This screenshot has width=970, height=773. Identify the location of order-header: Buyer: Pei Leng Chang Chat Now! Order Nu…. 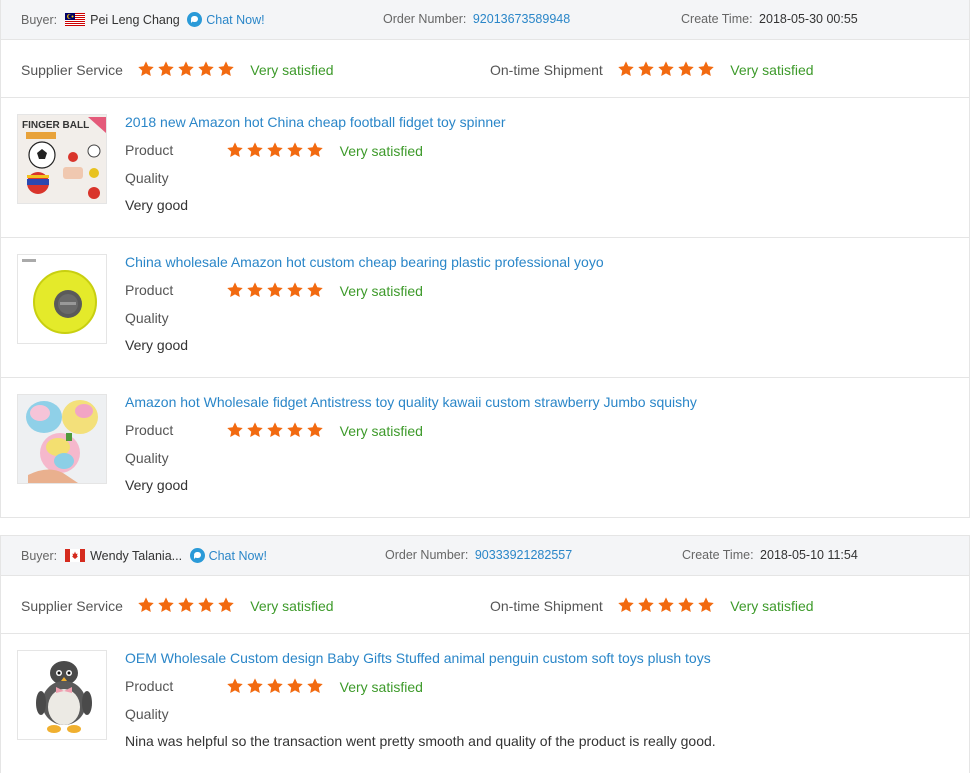
(485, 20).